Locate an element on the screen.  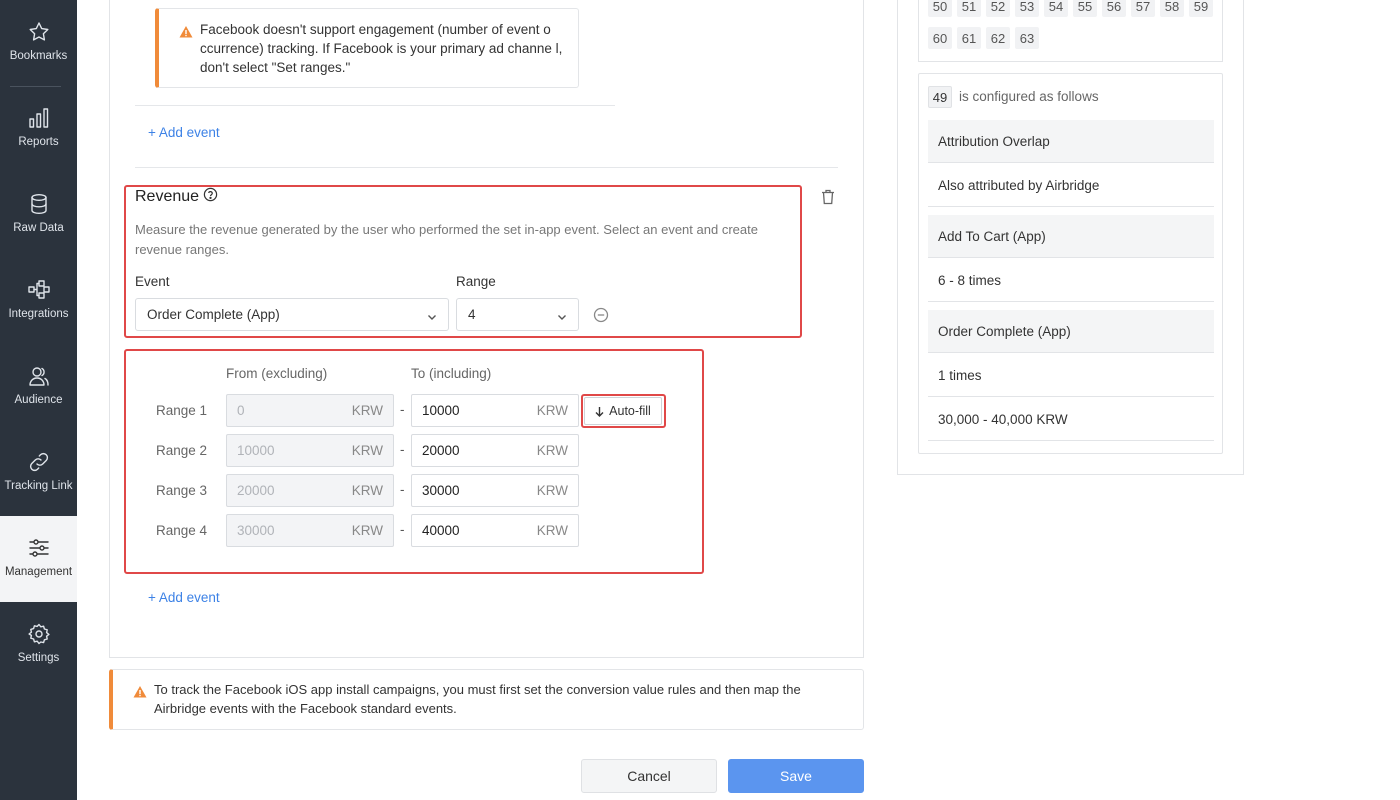
conversion-value-chip: 57 is located at coordinates (1143, 8).